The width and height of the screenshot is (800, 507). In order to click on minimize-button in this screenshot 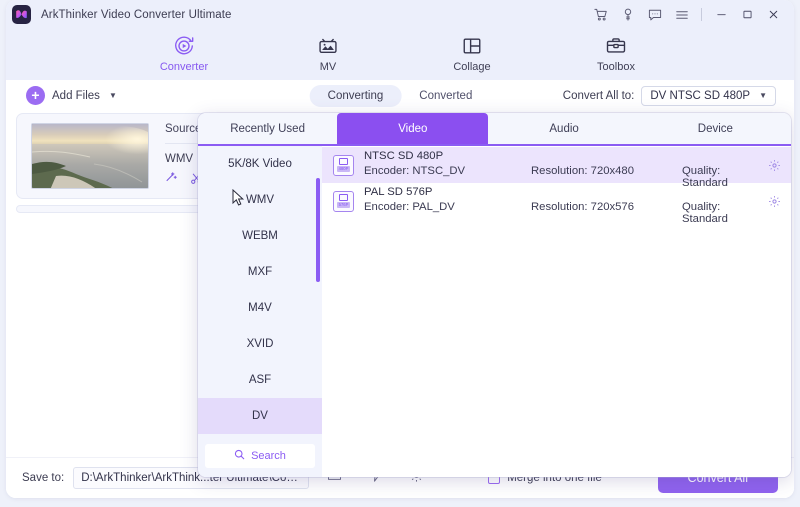, I will do `click(721, 14)`.